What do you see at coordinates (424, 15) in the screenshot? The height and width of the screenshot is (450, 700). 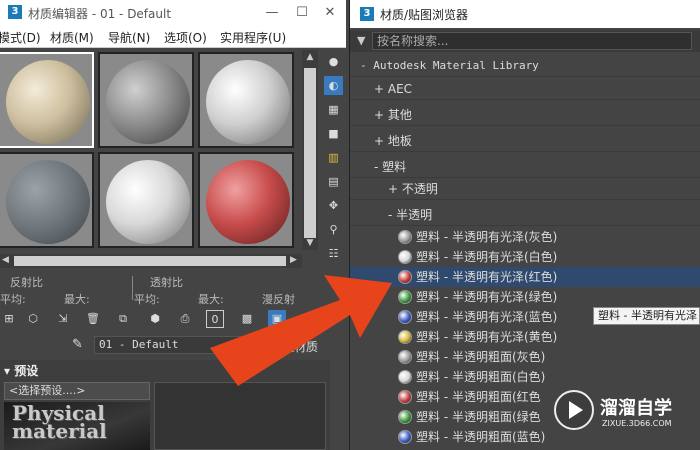 I see `browser-title: 材质/贴图浏览器` at bounding box center [424, 15].